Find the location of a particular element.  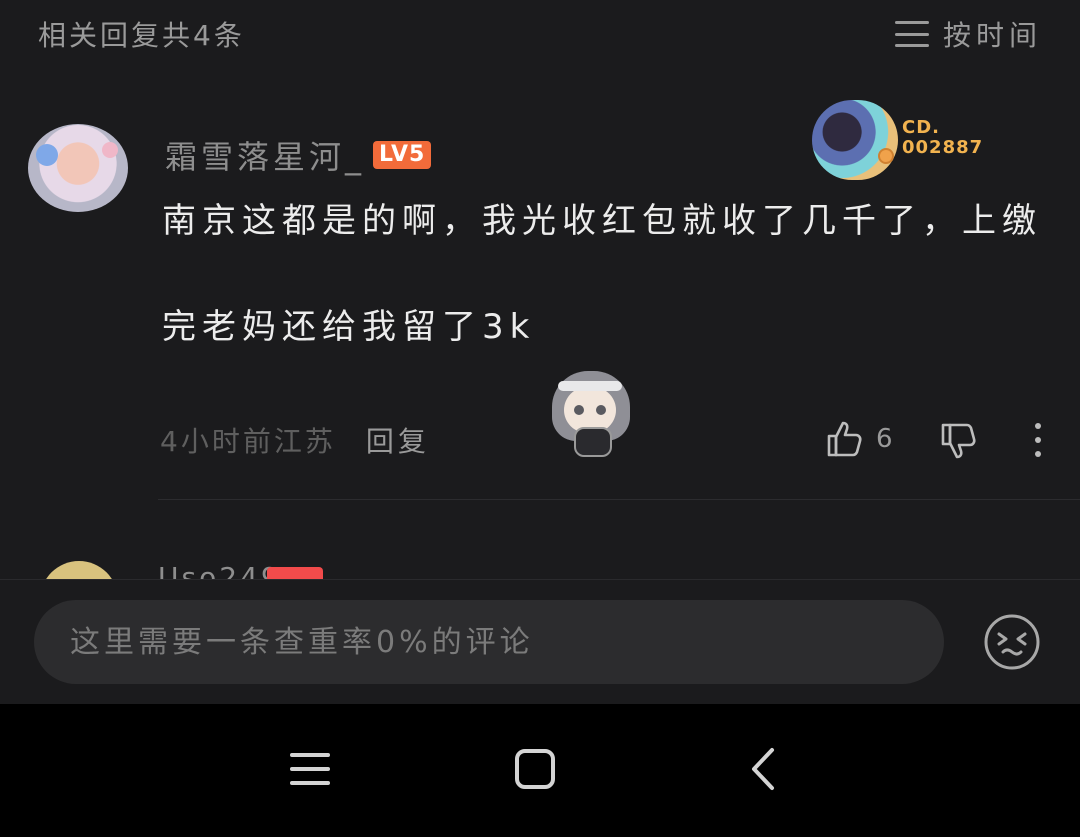

sort-label: 按时间 is located at coordinates (992, 35).